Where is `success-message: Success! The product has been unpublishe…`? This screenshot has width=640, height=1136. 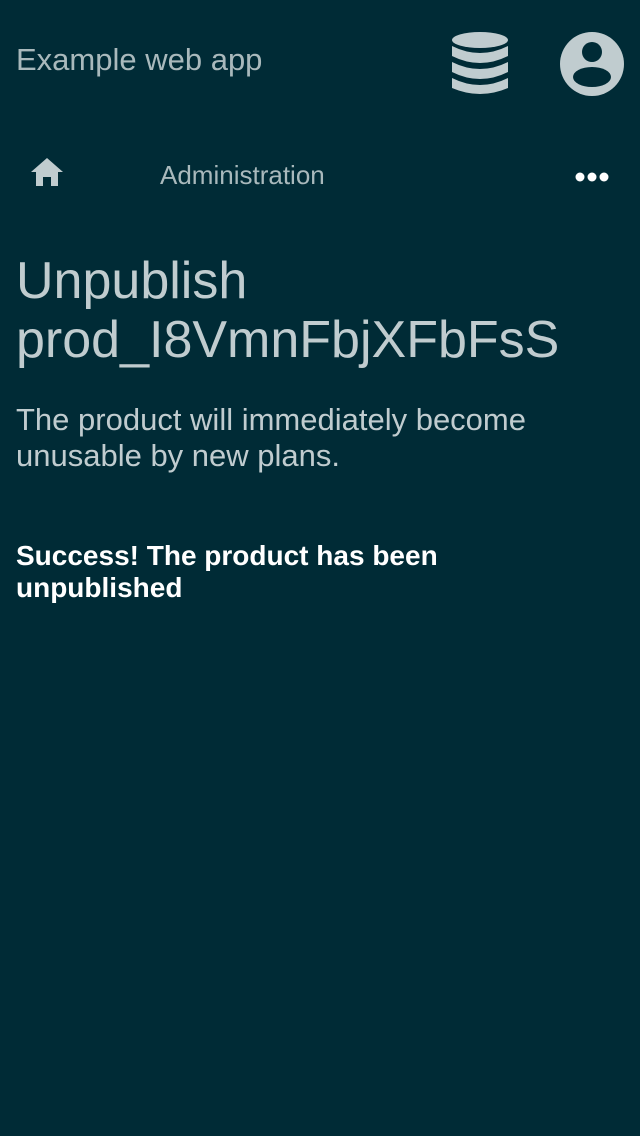
success-message: Success! The product has been unpublishe… is located at coordinates (227, 571).